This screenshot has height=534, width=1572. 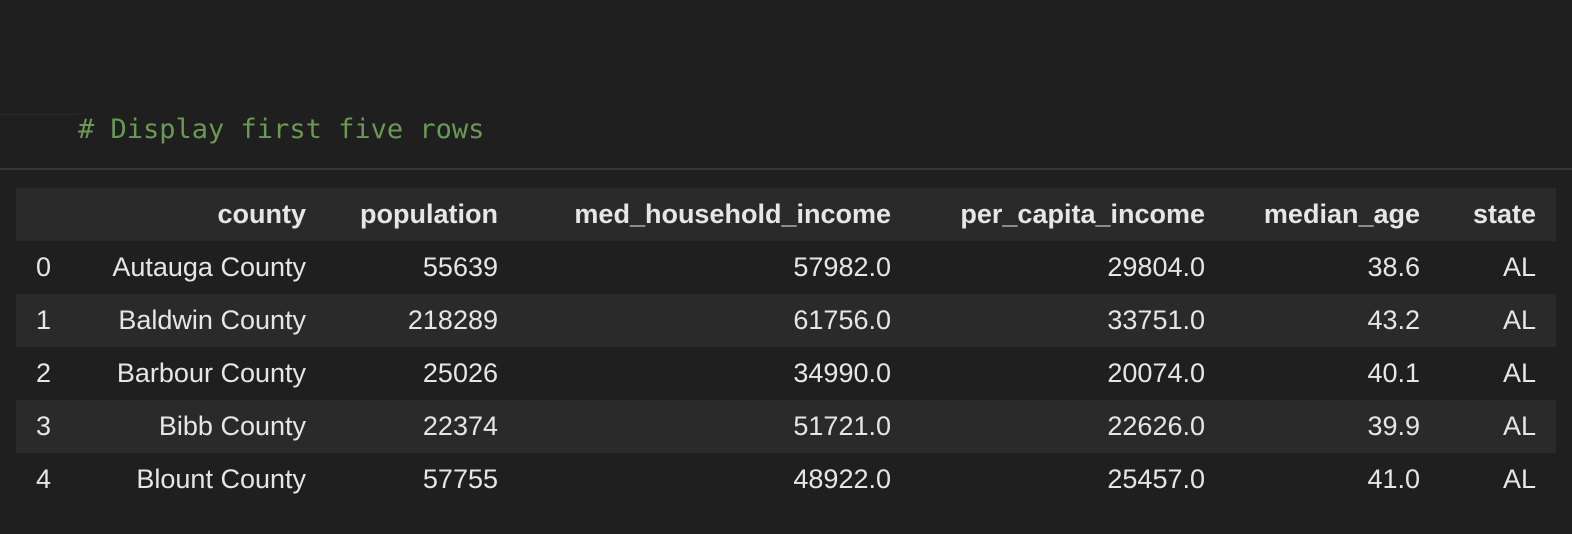 I want to click on cell-county: Autauga County, so click(x=209, y=267).